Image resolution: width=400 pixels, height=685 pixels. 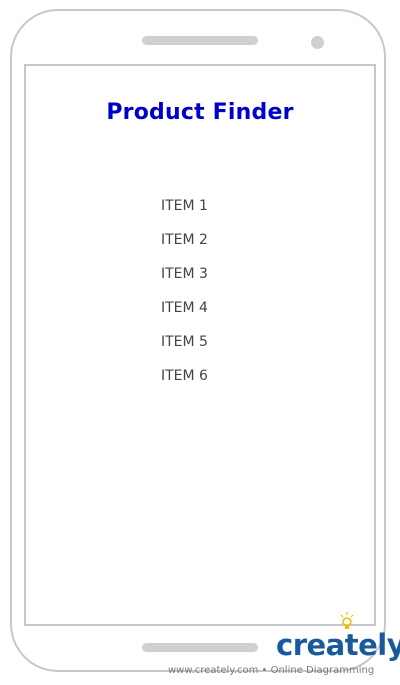 I want to click on list-item-6: ITEM 6, so click(x=184, y=381).